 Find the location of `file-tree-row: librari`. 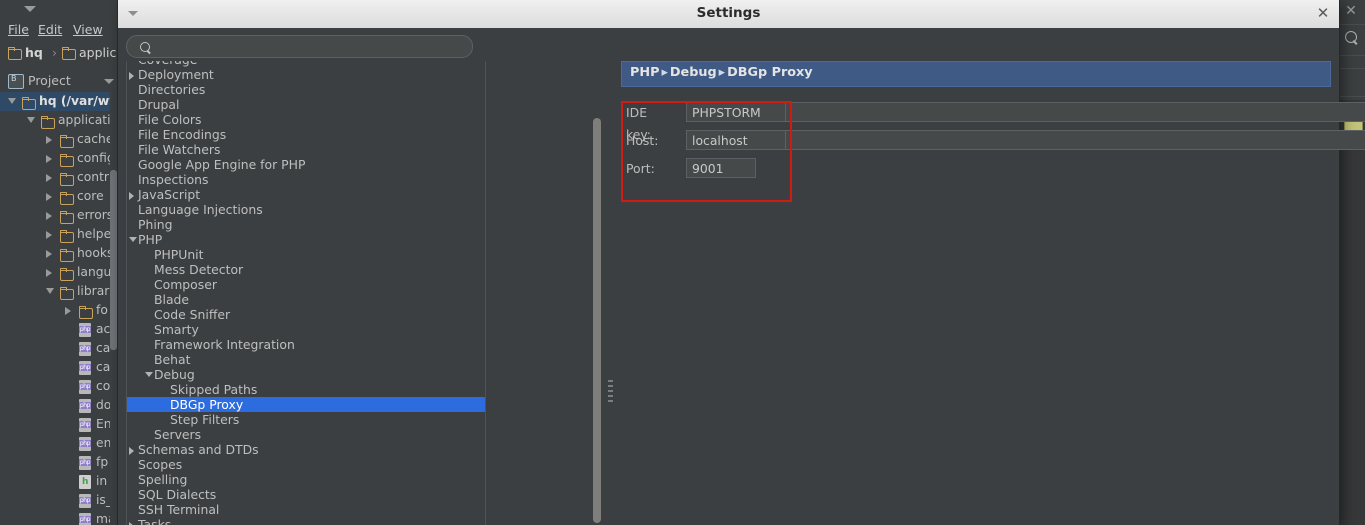

file-tree-row: librari is located at coordinates (59, 291).